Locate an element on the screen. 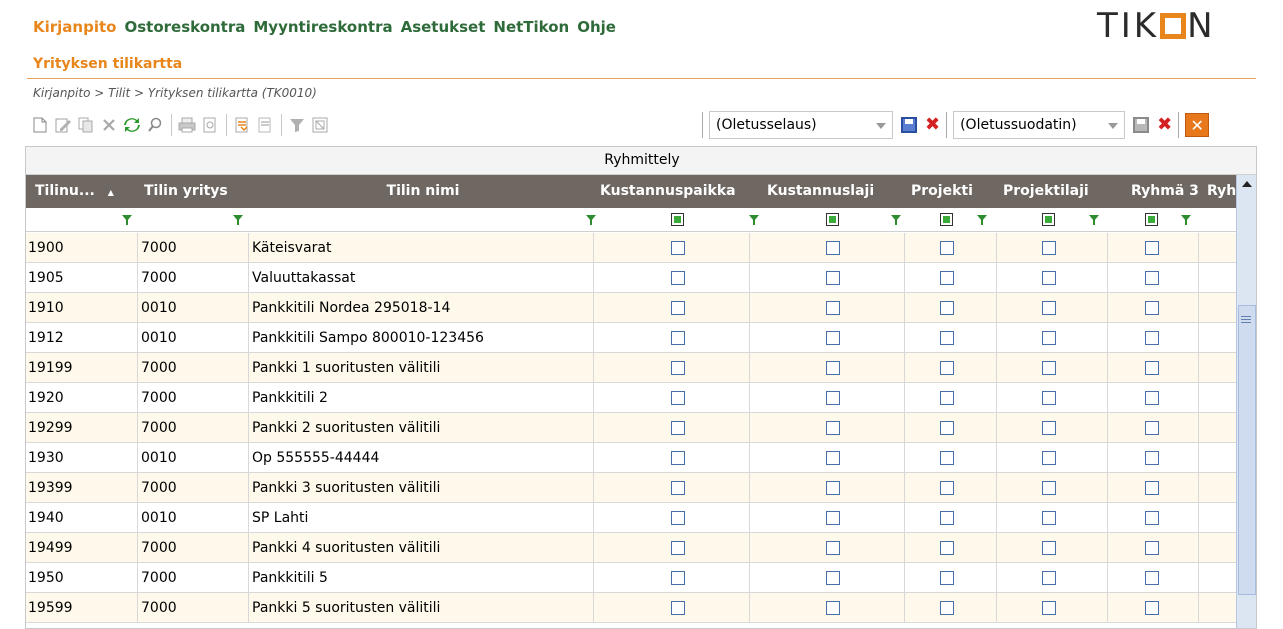  scrollbar-thumb is located at coordinates (1247, 450).